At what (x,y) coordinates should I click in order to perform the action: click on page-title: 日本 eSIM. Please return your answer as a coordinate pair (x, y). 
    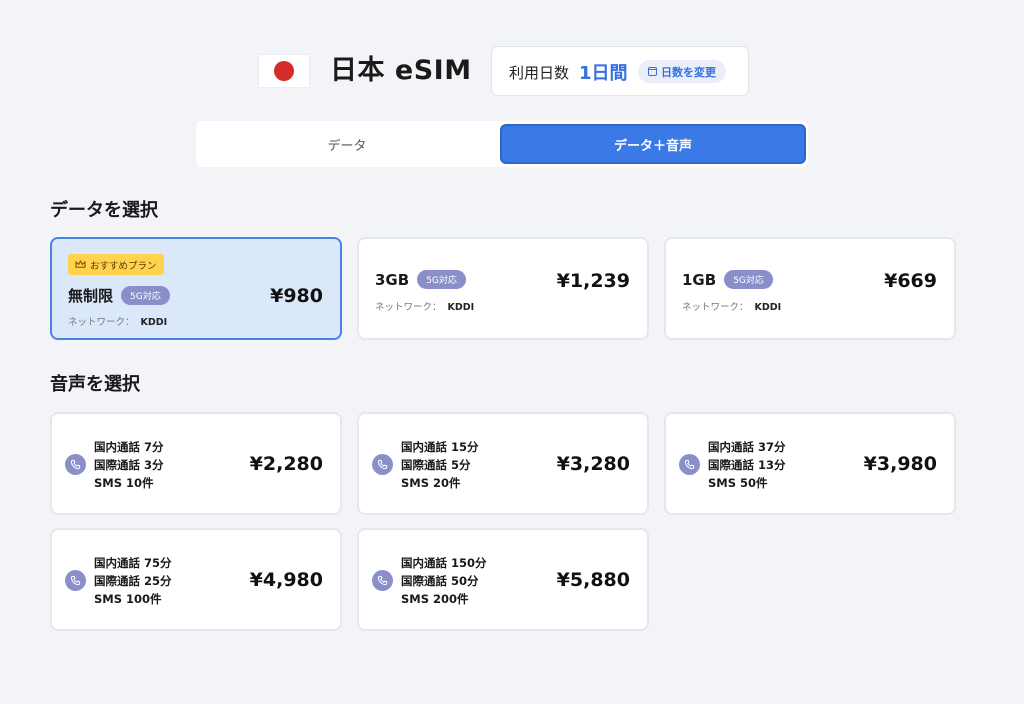
    Looking at the image, I should click on (401, 70).